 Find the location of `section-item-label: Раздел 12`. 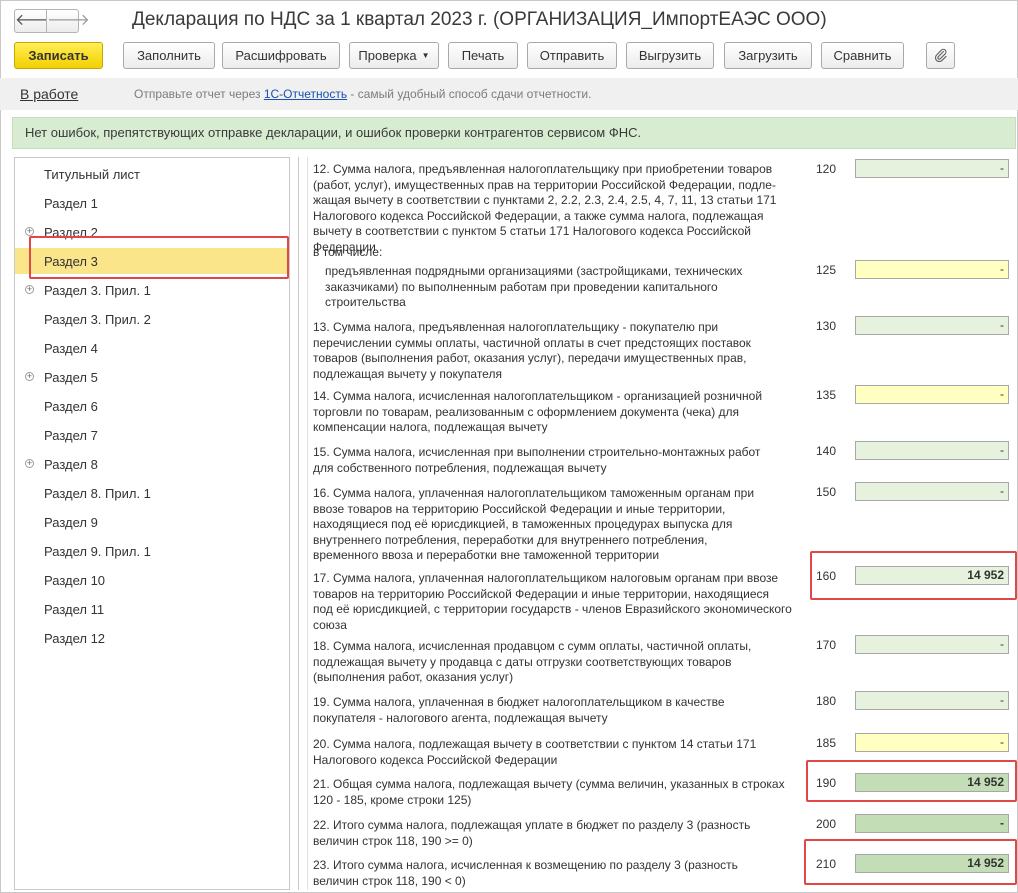

section-item-label: Раздел 12 is located at coordinates (75, 638).